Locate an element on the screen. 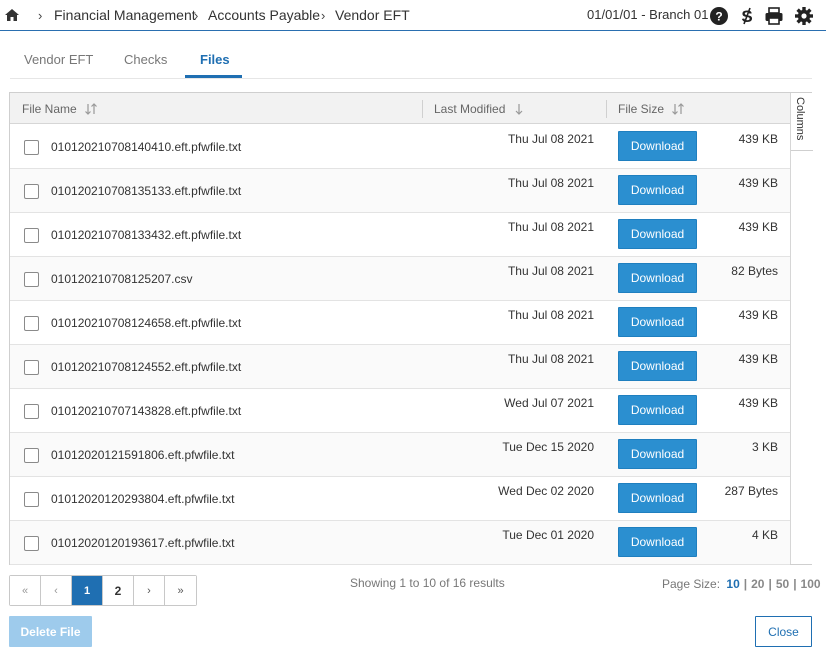 Image resolution: width=826 pixels, height=663 pixels. file-name: 010120210707143828.eft.pfwfile.txt is located at coordinates (146, 411).